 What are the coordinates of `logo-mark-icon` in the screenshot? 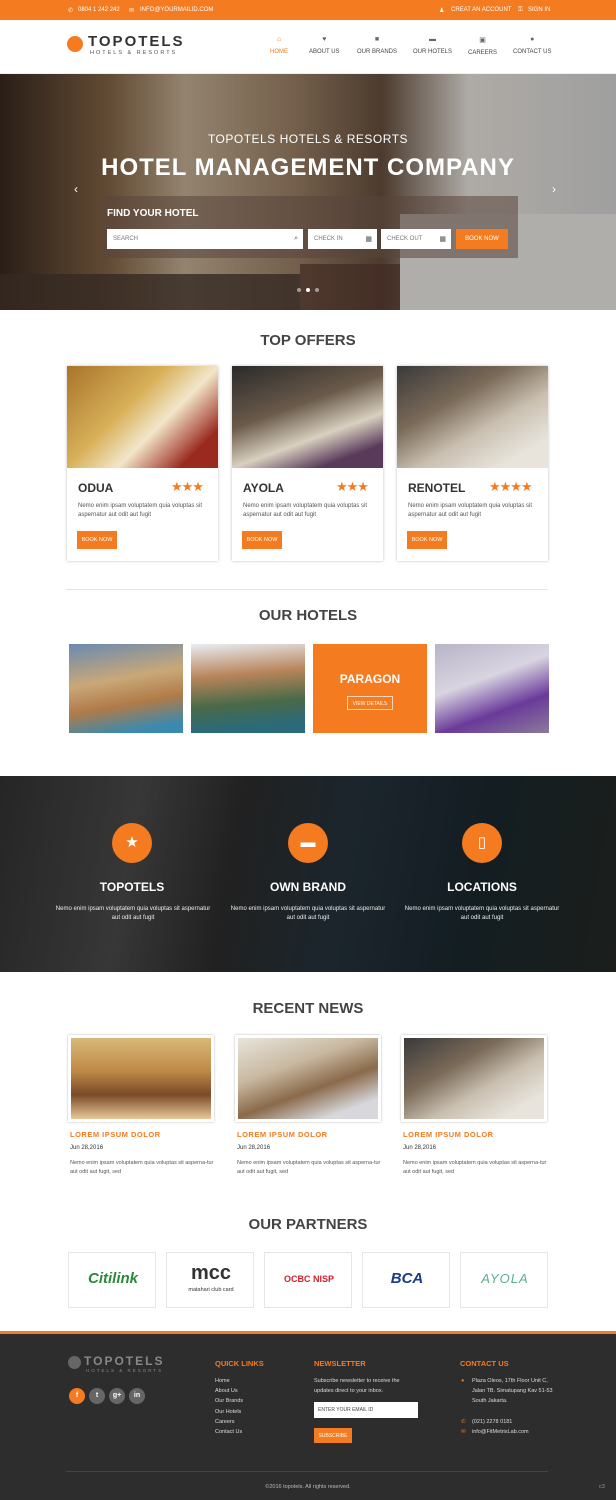 It's located at (75, 44).